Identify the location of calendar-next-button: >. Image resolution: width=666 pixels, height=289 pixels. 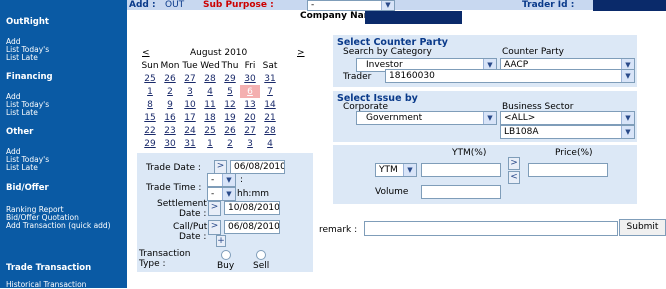
(301, 53).